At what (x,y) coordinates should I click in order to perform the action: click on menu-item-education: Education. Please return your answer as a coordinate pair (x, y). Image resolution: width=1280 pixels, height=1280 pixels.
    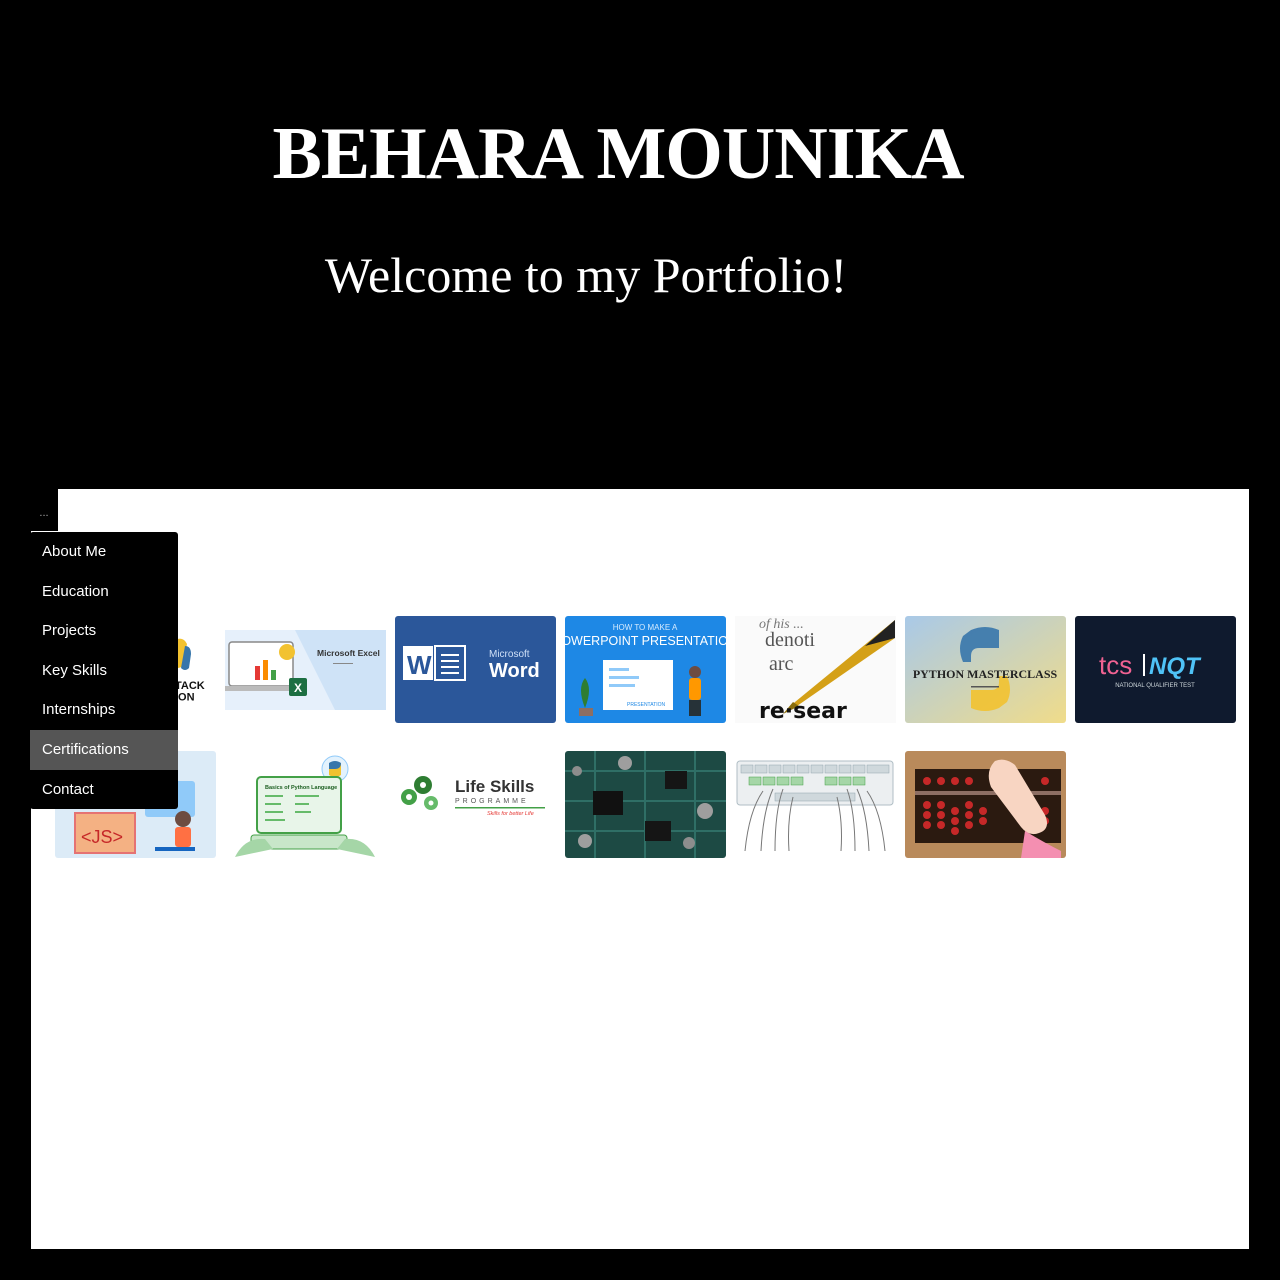
    Looking at the image, I should click on (104, 592).